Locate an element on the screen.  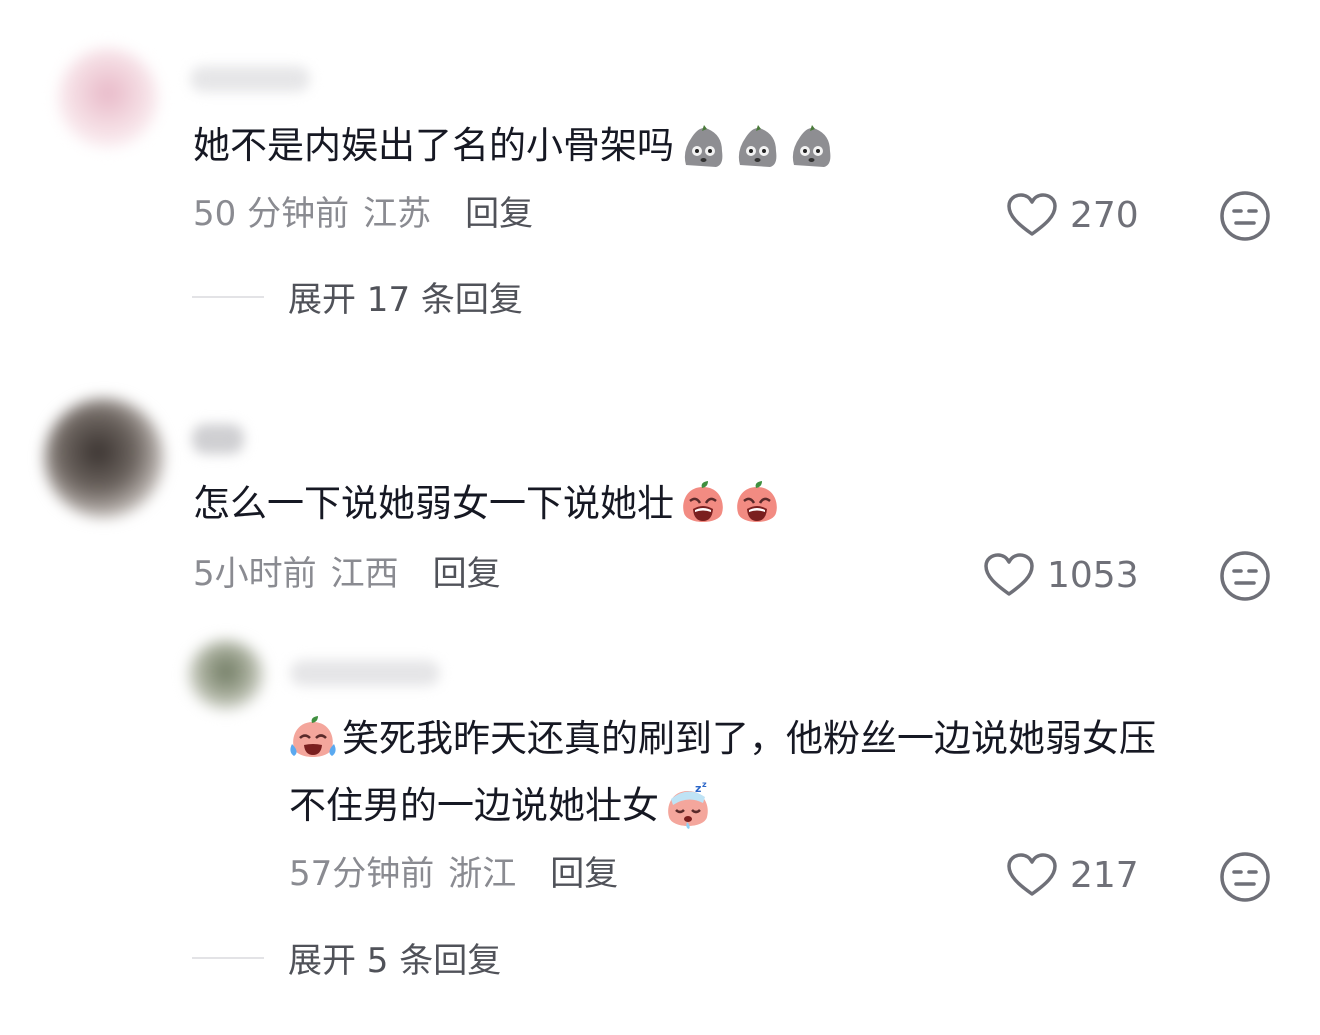
like-button: 217 is located at coordinates (1072, 875).